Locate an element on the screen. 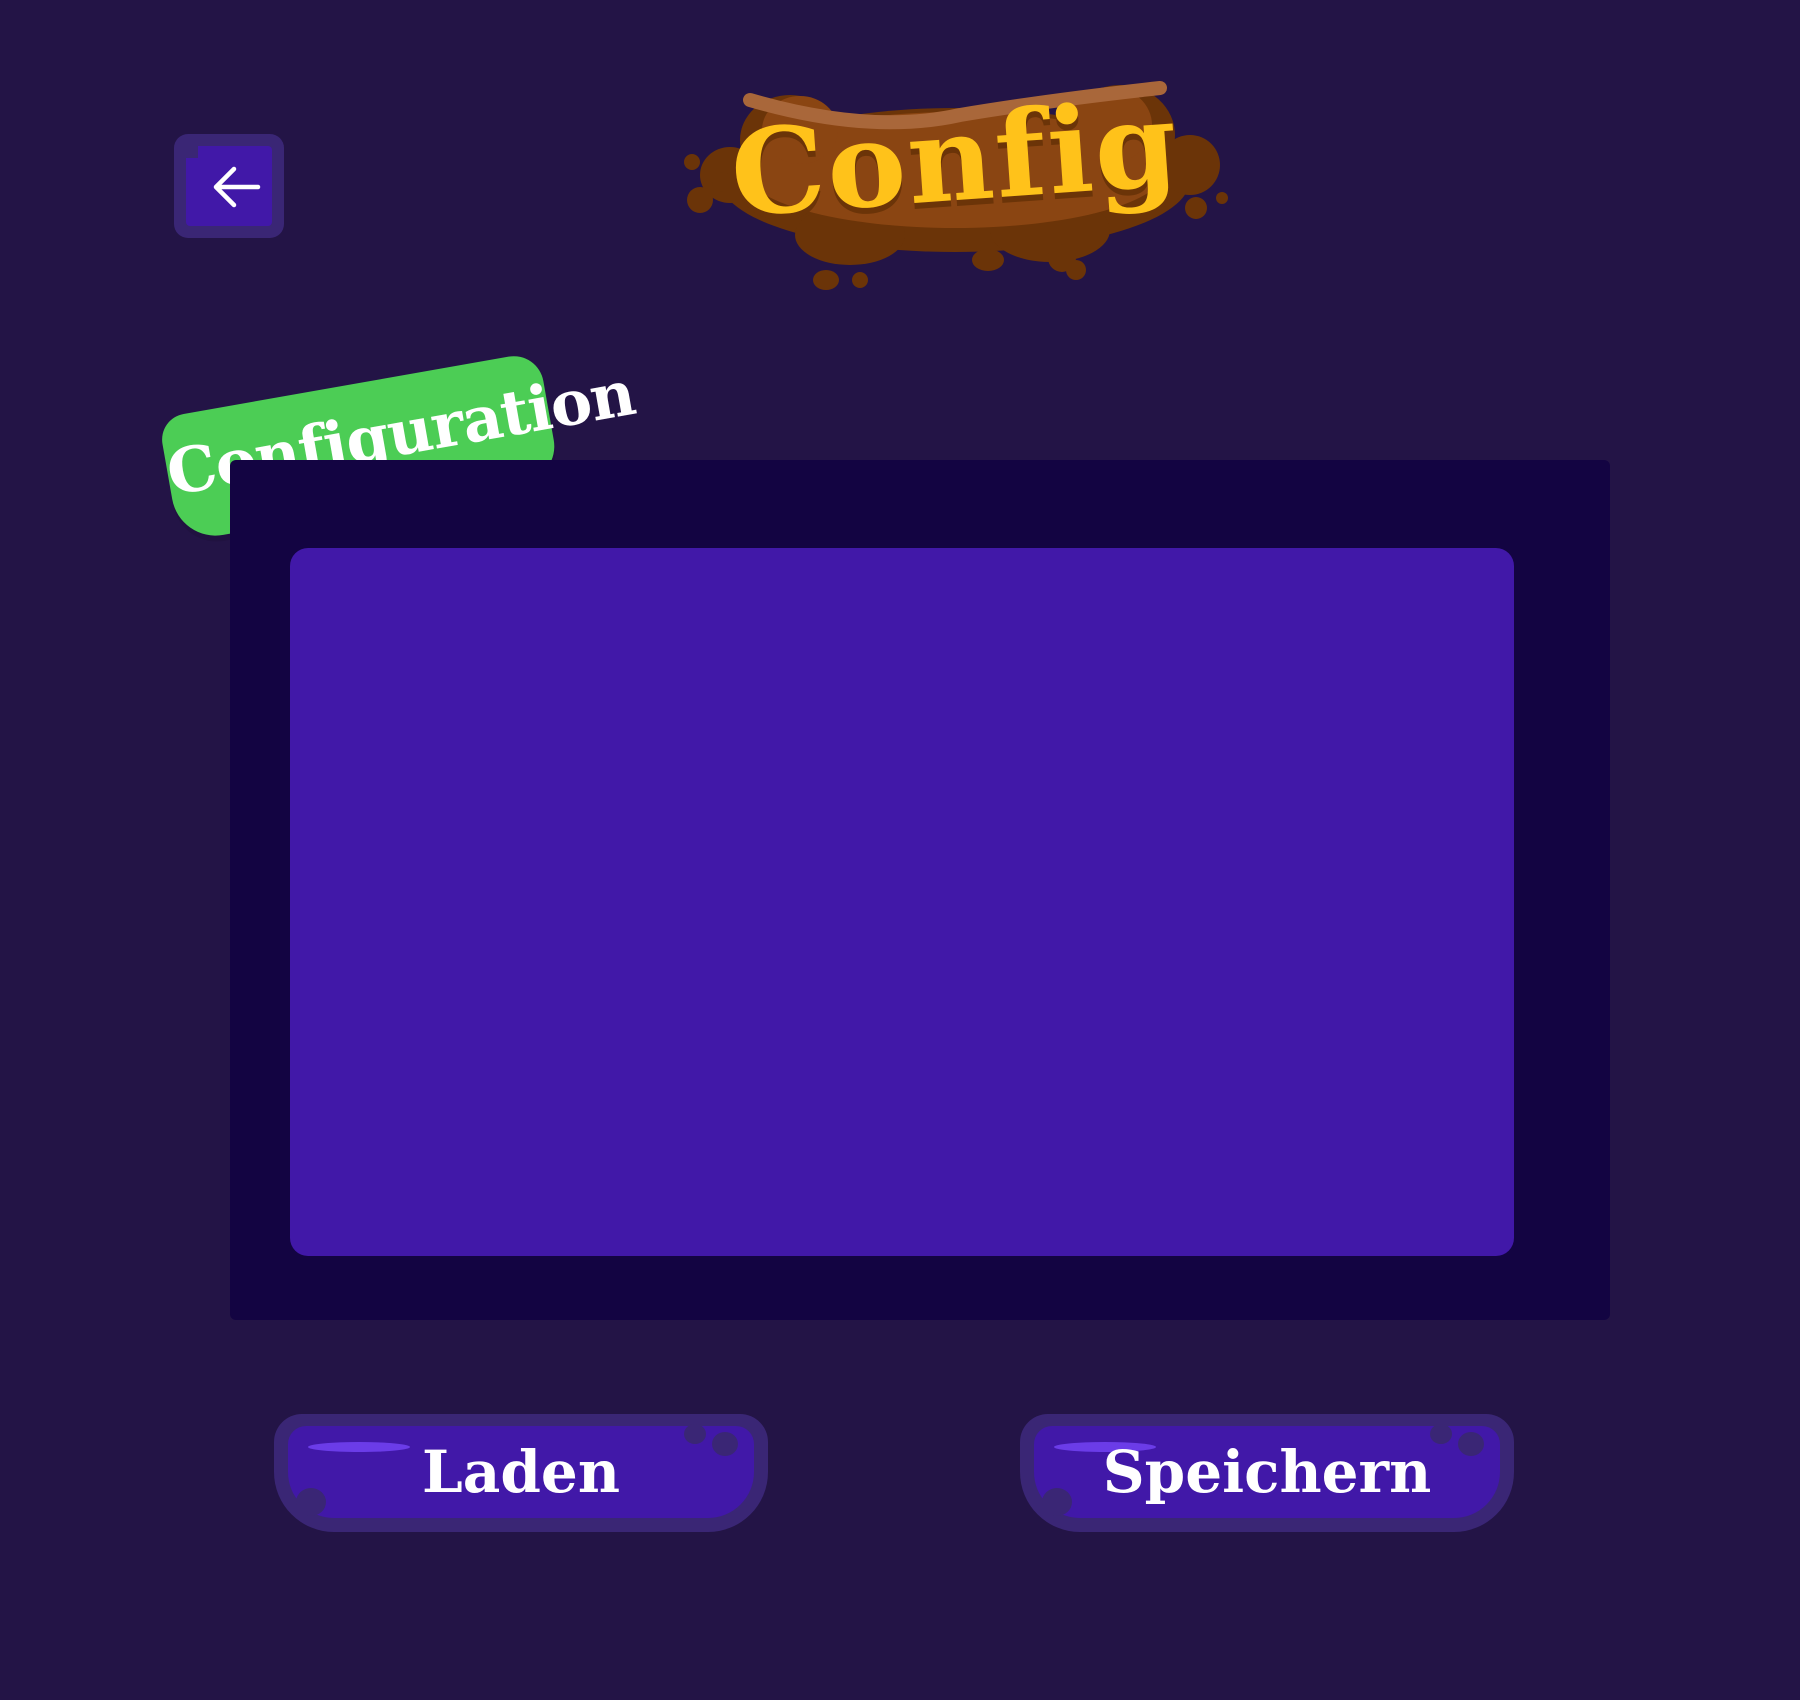 The image size is (1800, 1700). save-button-label: Speichern is located at coordinates (1267, 1472).